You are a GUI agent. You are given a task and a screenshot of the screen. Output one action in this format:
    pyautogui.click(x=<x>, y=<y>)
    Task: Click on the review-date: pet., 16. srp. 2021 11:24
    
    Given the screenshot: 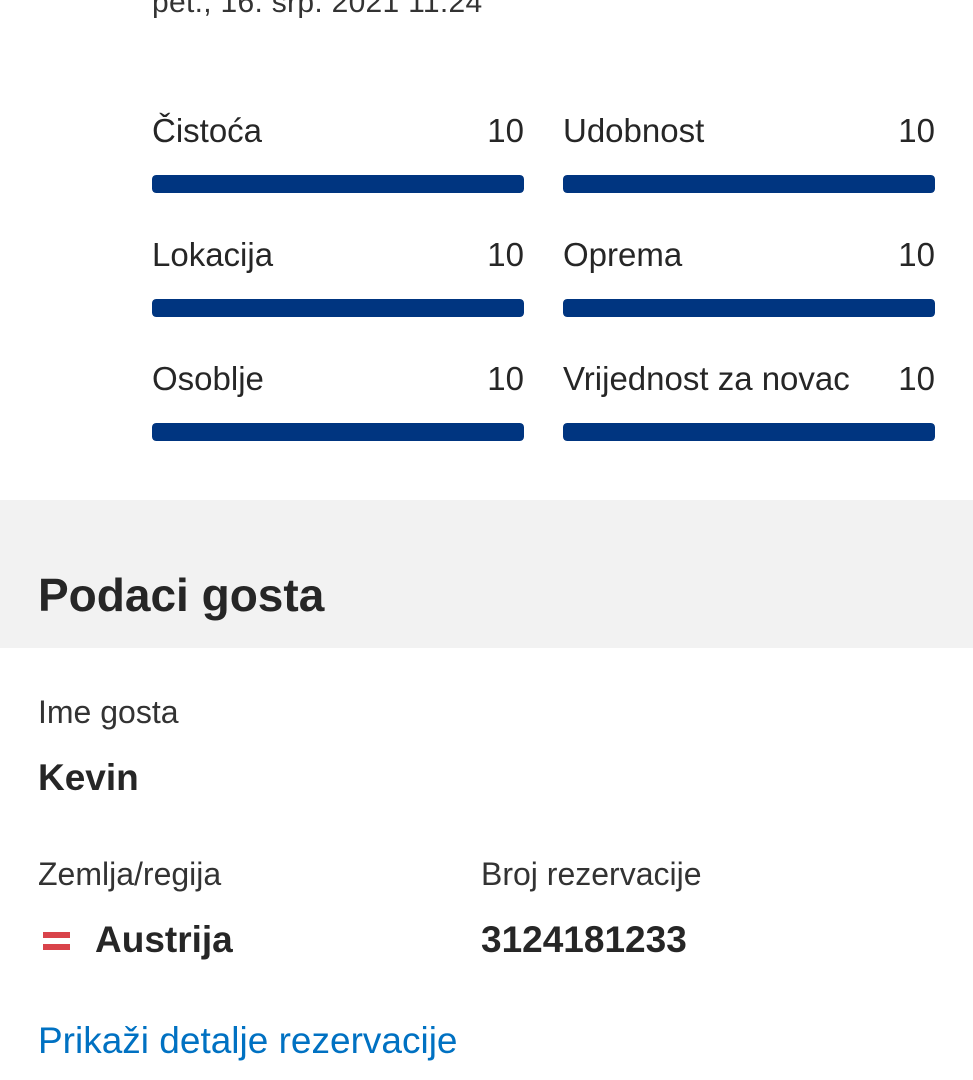 What is the action you would take?
    pyautogui.click(x=317, y=9)
    